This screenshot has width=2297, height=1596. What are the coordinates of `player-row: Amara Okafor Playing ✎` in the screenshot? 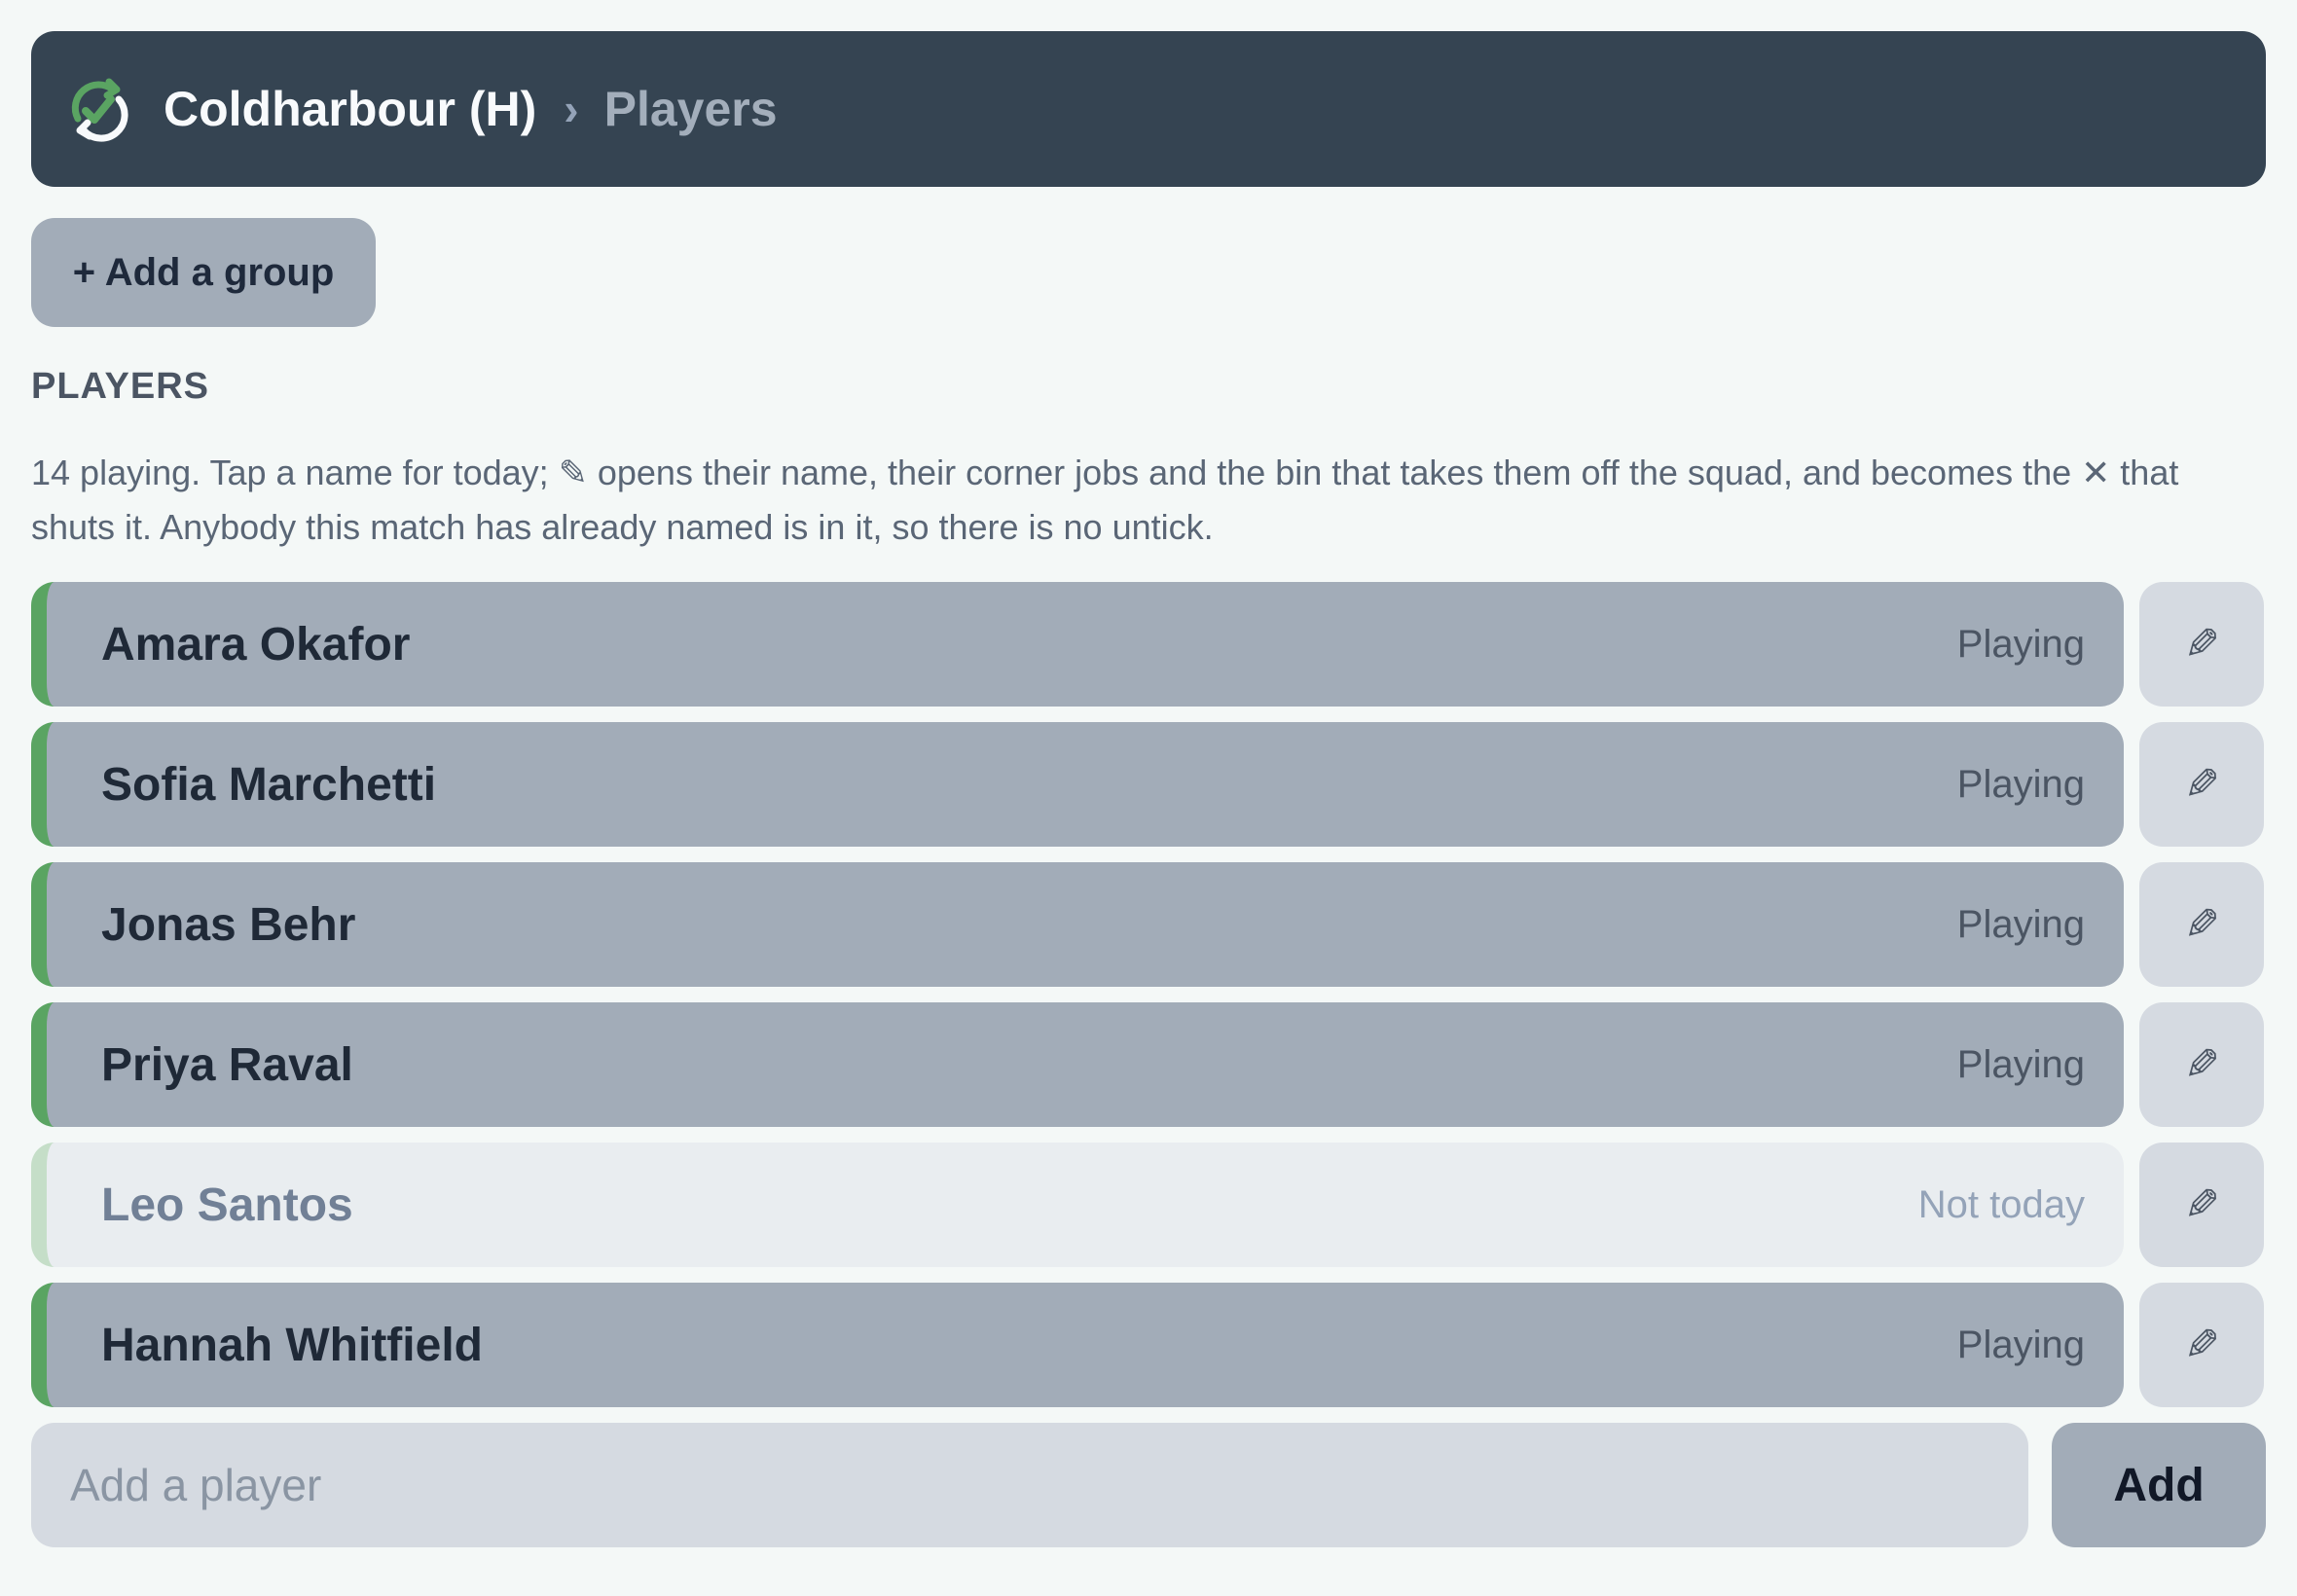 It's located at (1148, 645).